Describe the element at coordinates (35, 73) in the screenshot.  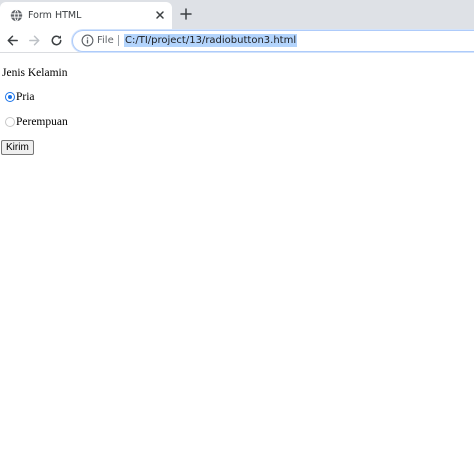
I see `gender-heading: Jenis Kelamin` at that location.